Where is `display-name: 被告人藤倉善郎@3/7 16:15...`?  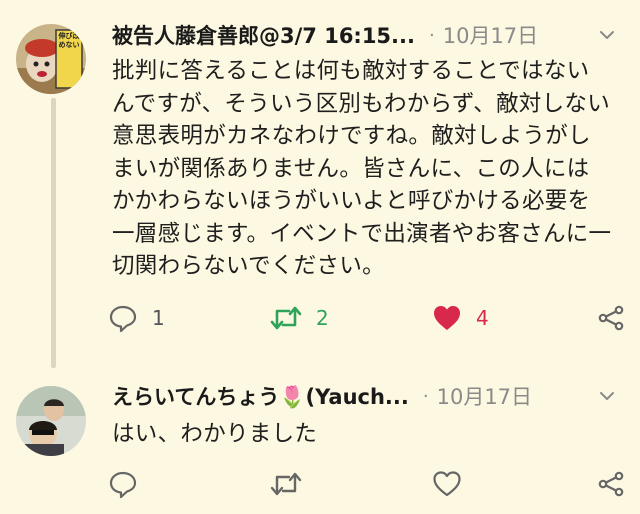 display-name: 被告人藤倉善郎@3/7 16:15... is located at coordinates (263, 36).